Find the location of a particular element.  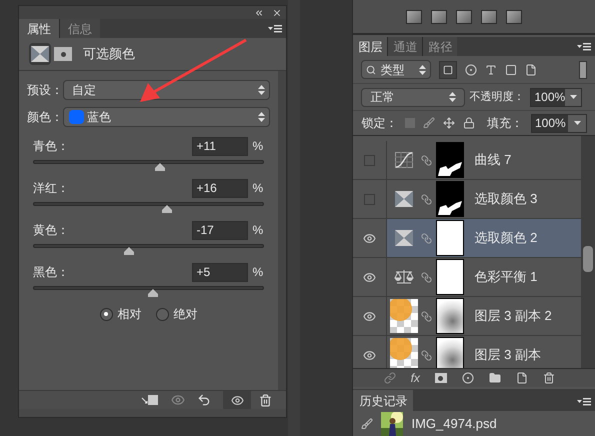

radio-label: 绝对 is located at coordinates (186, 314).